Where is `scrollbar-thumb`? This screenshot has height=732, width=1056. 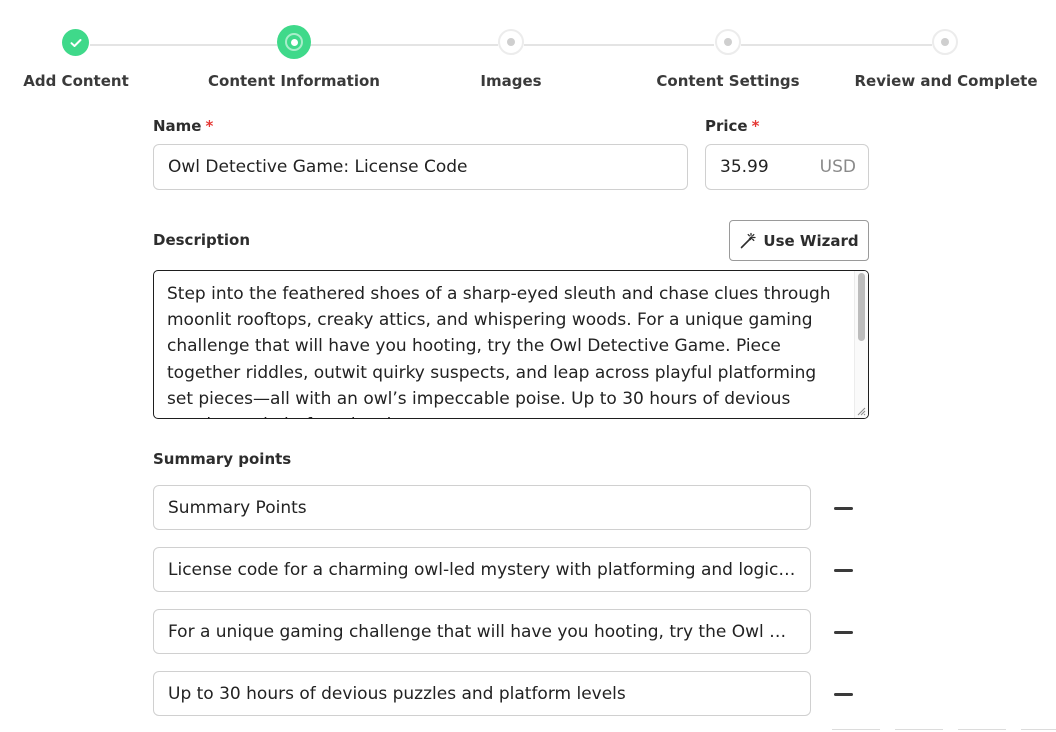 scrollbar-thumb is located at coordinates (861, 307).